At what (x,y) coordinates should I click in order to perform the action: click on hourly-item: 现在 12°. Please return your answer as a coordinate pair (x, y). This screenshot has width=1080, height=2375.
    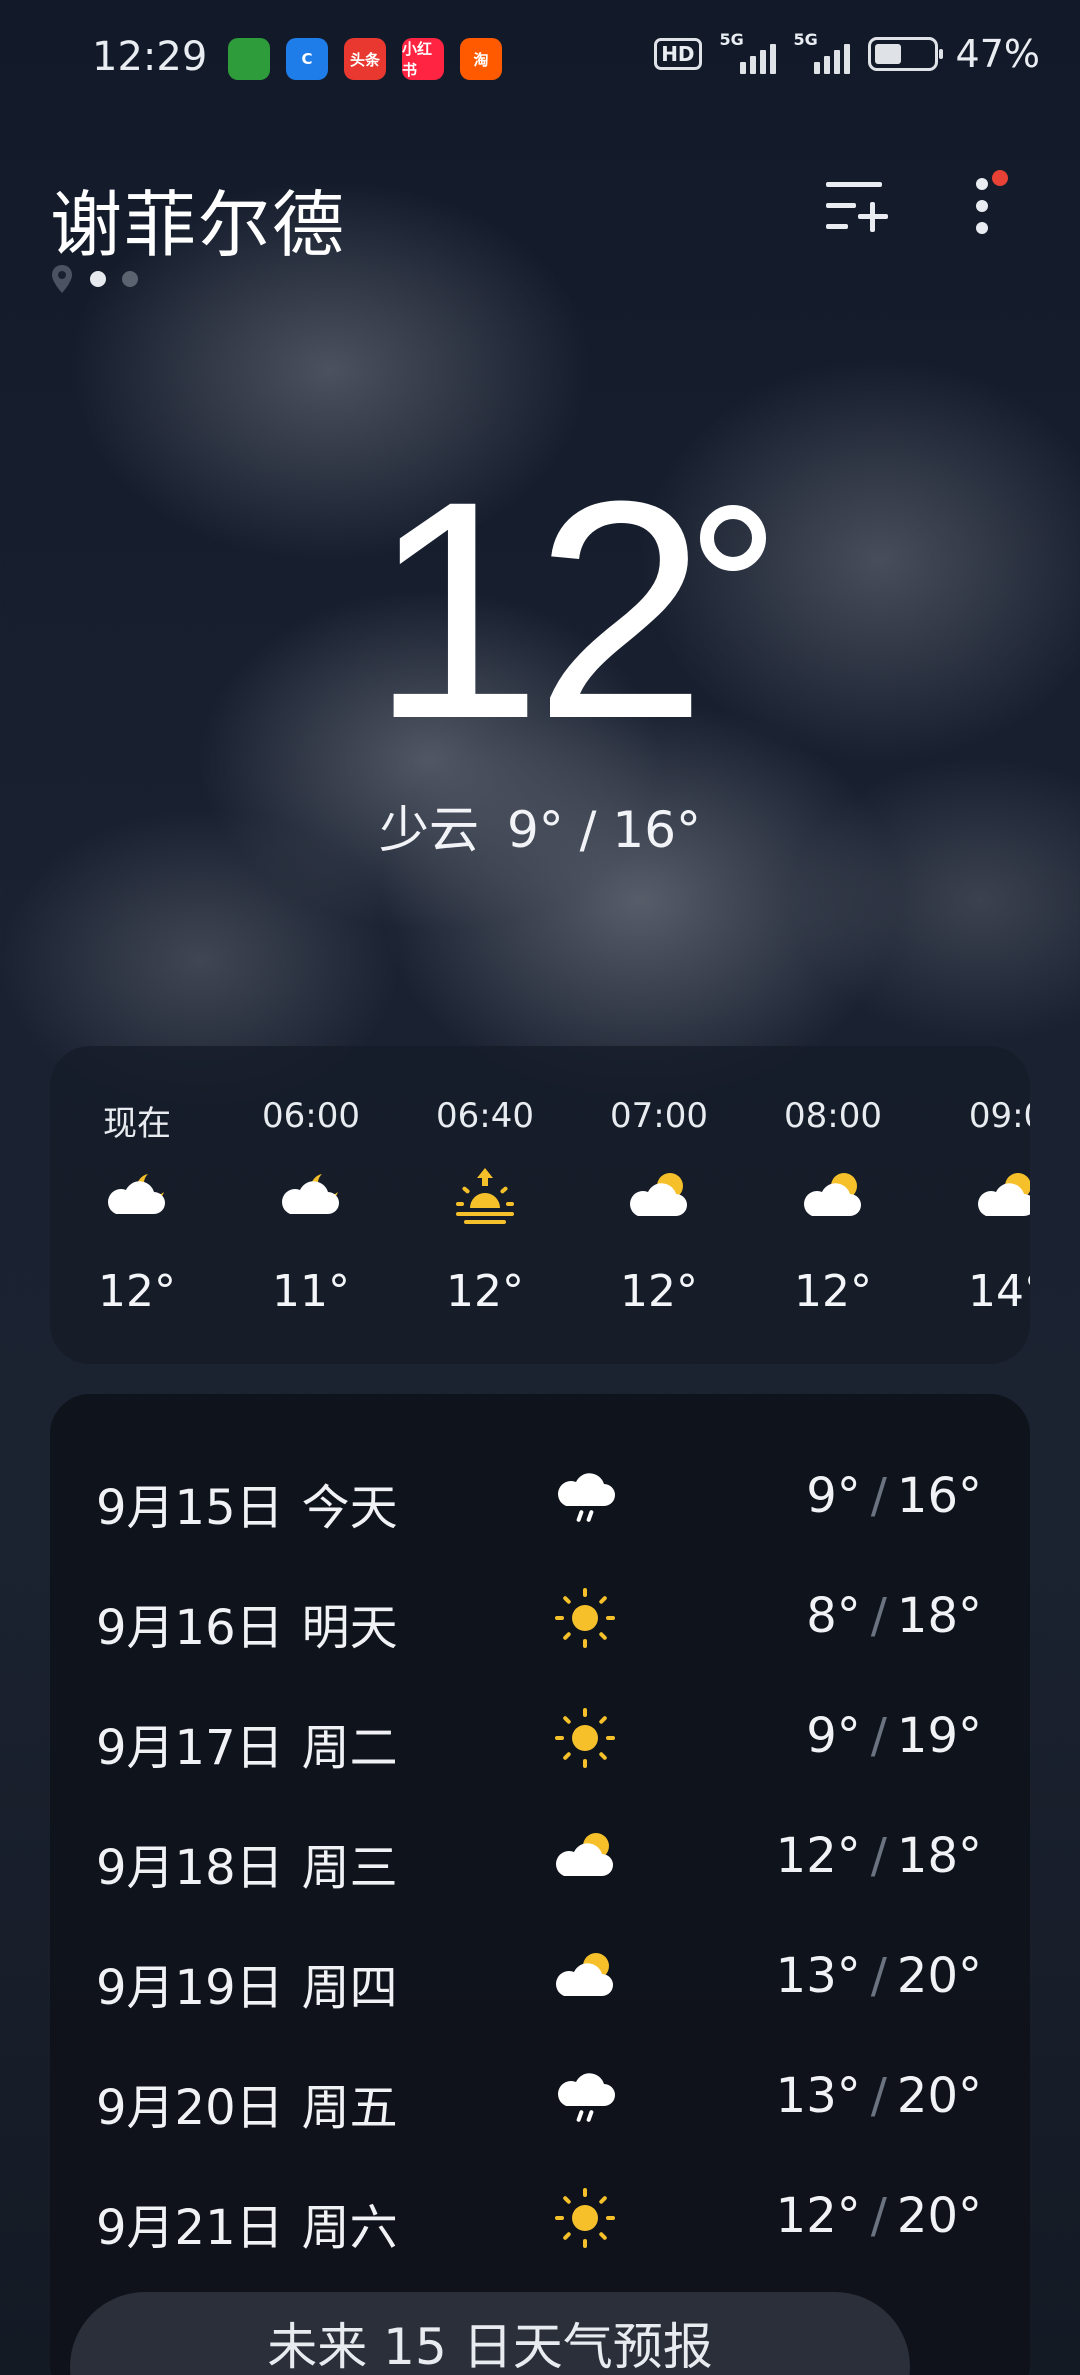
    Looking at the image, I should click on (137, 1205).